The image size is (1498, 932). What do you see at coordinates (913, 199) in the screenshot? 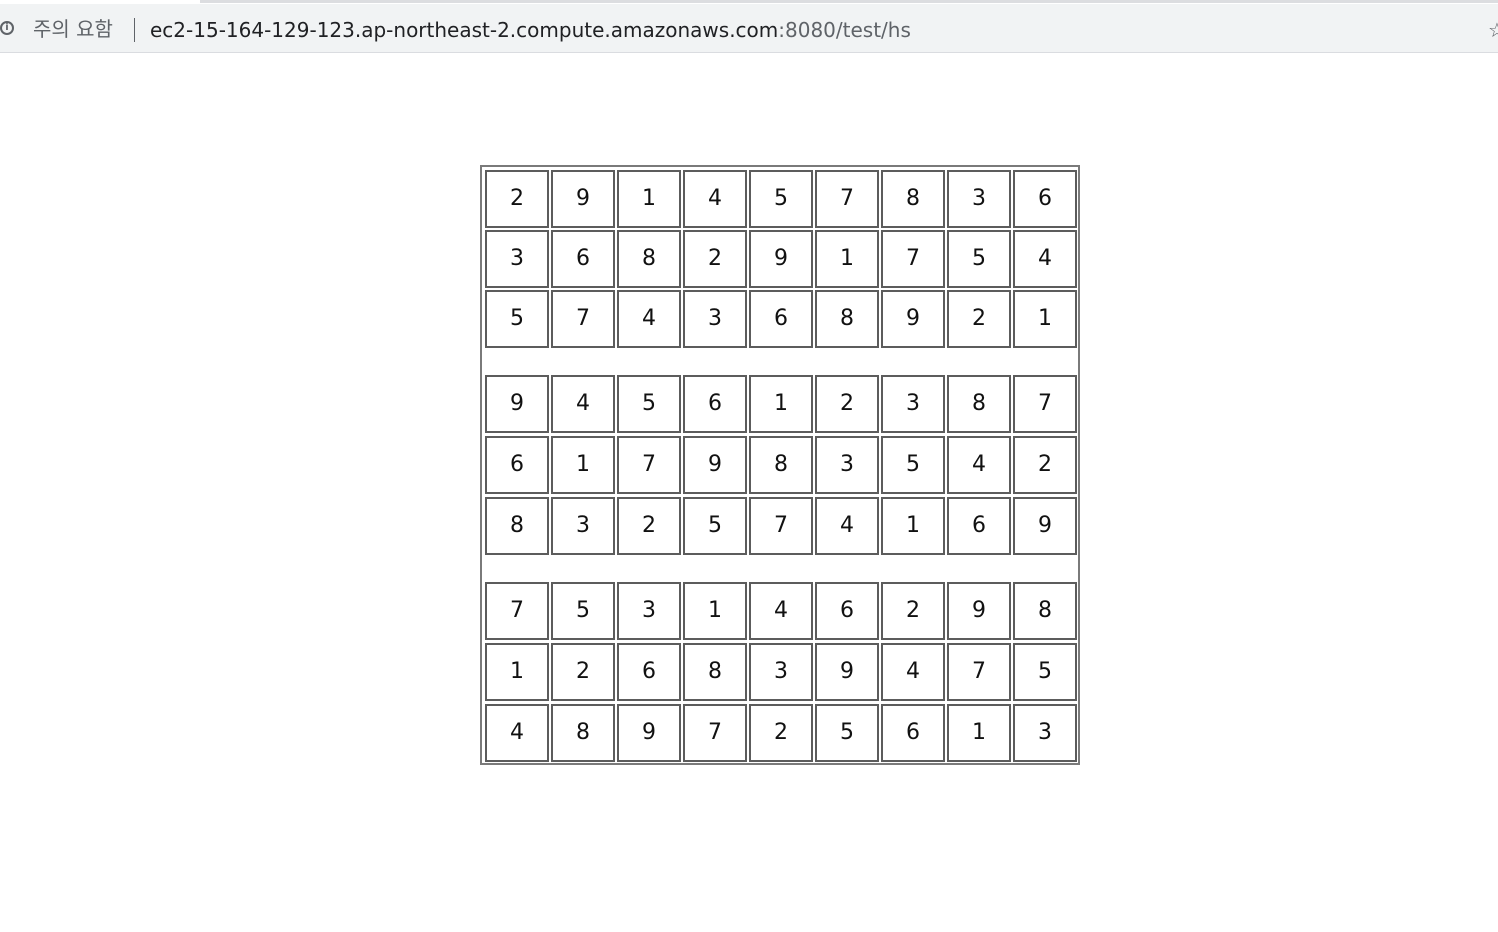
I see `sudoku-cell-r1-c7: 8` at bounding box center [913, 199].